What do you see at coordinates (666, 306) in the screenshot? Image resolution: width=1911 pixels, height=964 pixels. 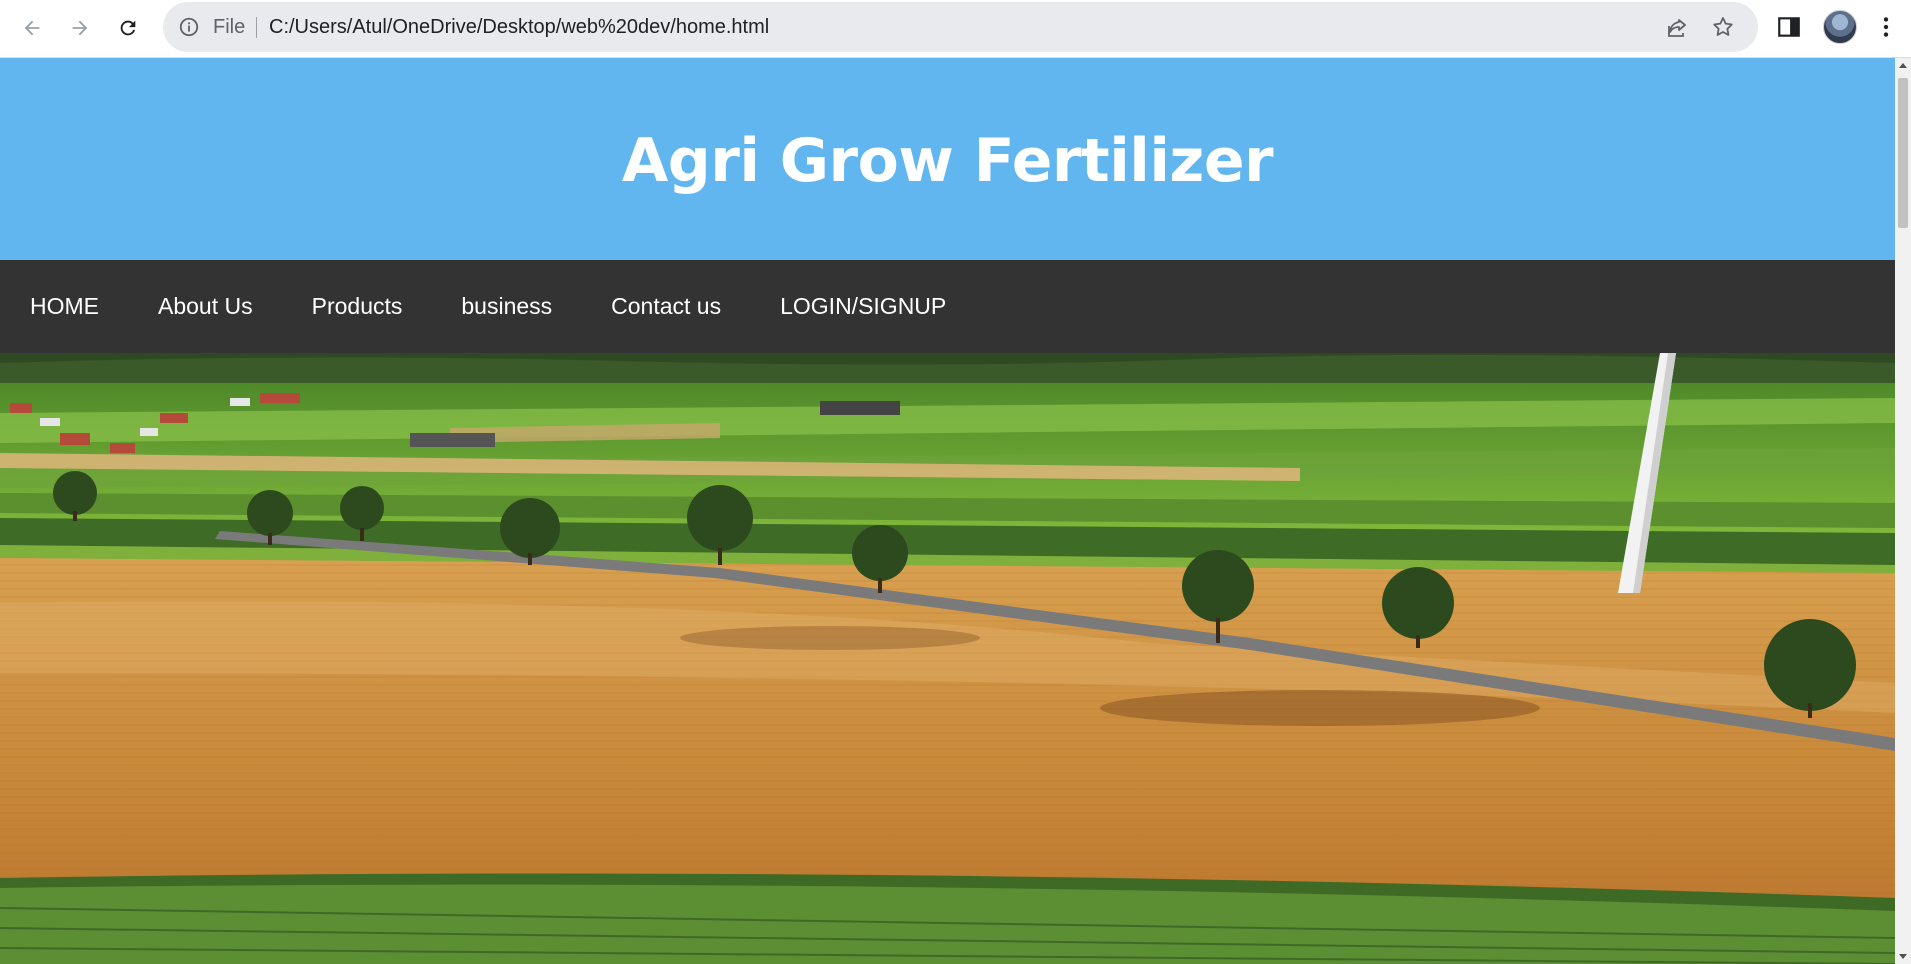 I see `nav-link-contact-us: Contact us` at bounding box center [666, 306].